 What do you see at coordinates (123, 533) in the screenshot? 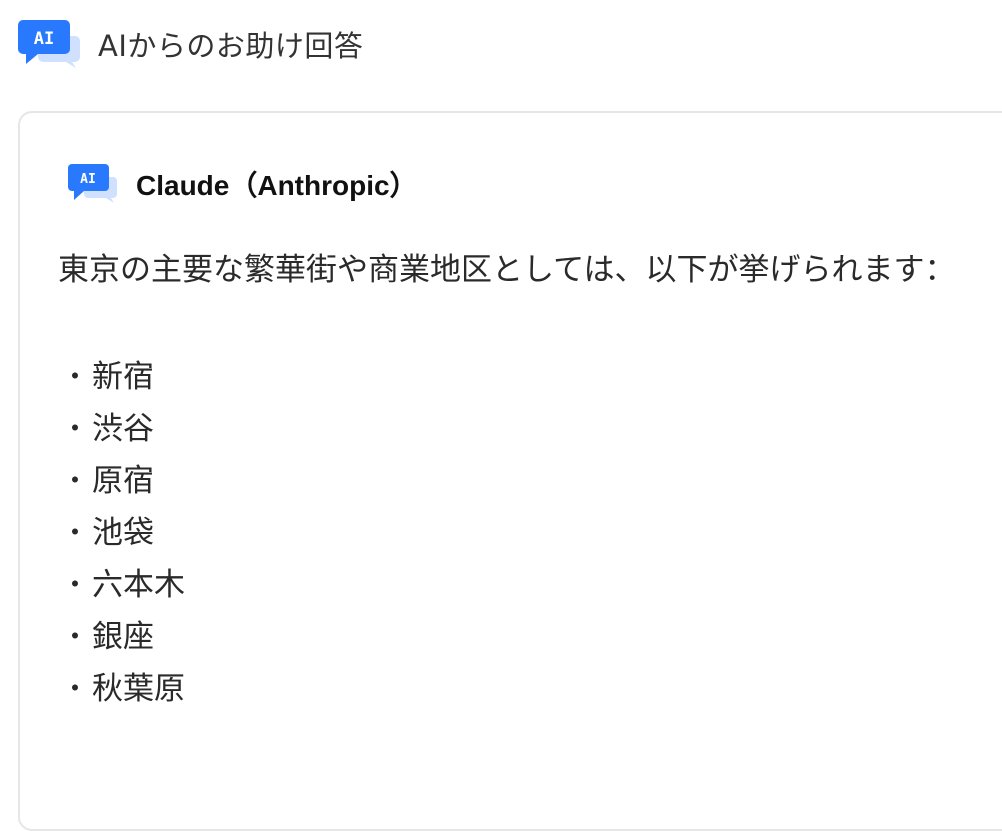
I see `place-name: 池袋` at bounding box center [123, 533].